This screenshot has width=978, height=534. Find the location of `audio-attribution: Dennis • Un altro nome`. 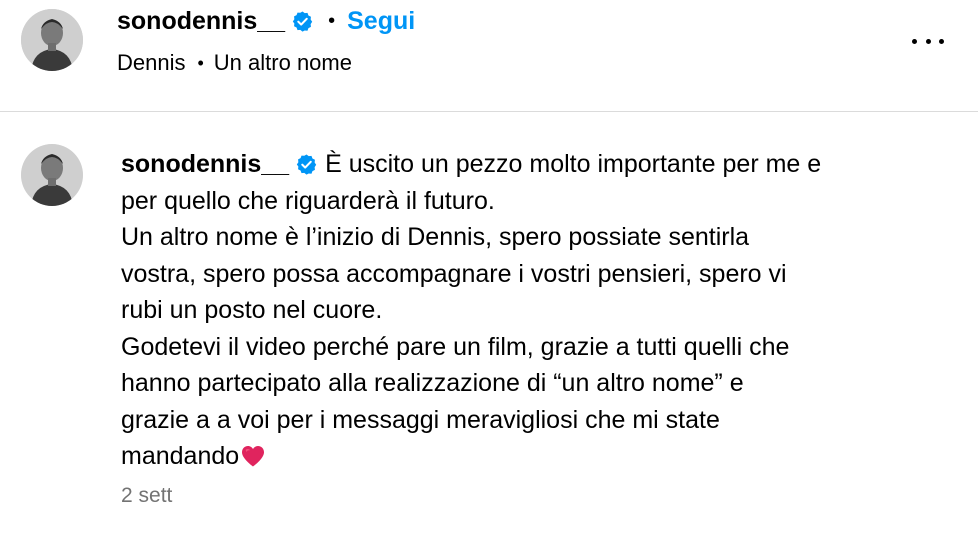

audio-attribution: Dennis • Un altro nome is located at coordinates (234, 63).